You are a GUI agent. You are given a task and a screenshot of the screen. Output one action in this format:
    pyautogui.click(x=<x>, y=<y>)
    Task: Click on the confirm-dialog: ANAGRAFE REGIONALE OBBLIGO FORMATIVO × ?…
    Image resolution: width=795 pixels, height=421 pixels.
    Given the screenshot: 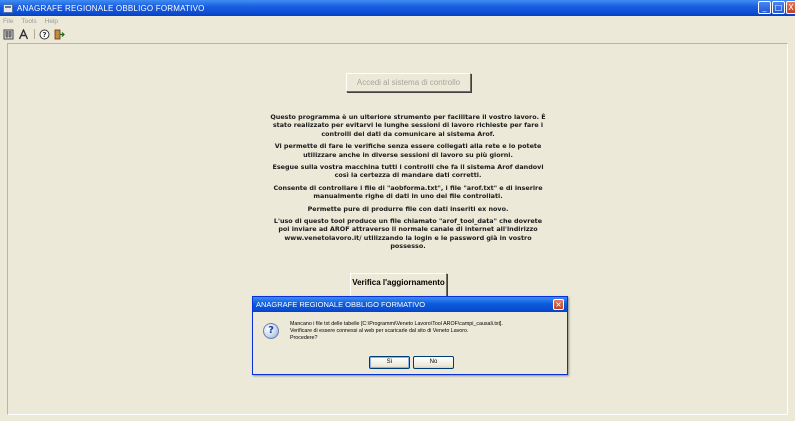 What is the action you would take?
    pyautogui.click(x=410, y=335)
    